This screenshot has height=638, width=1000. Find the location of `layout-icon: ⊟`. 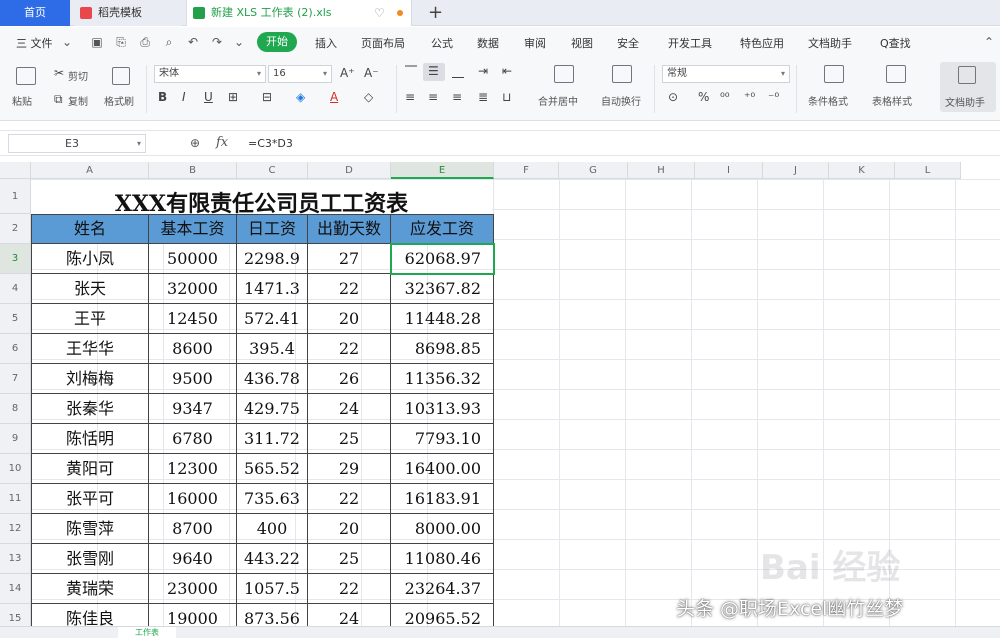

layout-icon: ⊟ is located at coordinates (267, 97).